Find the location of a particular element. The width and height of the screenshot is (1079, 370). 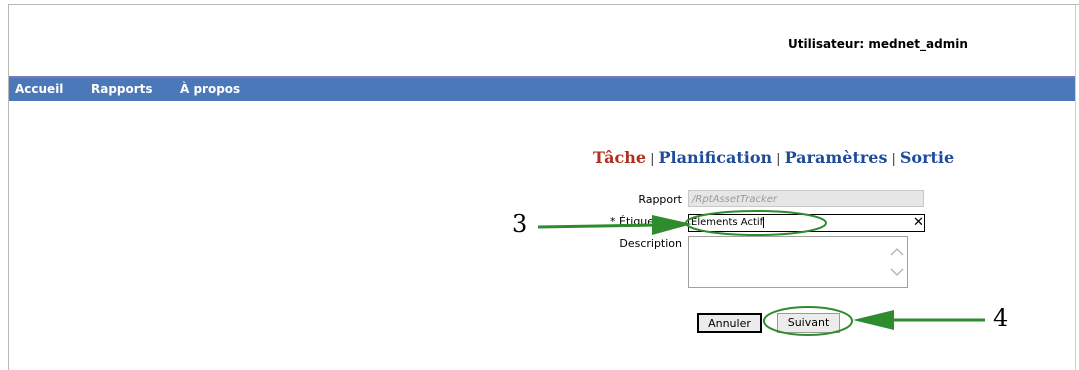

annotation-overlay is located at coordinates (761, 273).